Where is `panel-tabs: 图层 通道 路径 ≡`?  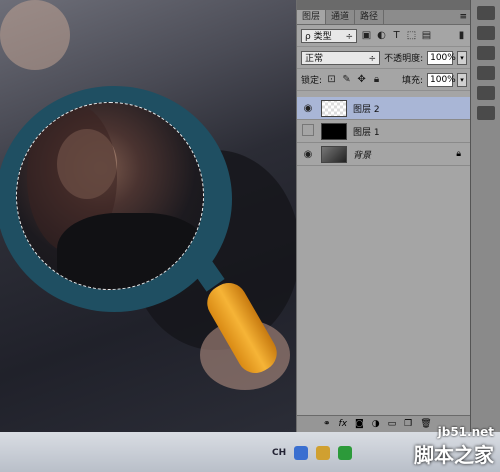 panel-tabs: 图层 通道 路径 ≡ is located at coordinates (384, 17).